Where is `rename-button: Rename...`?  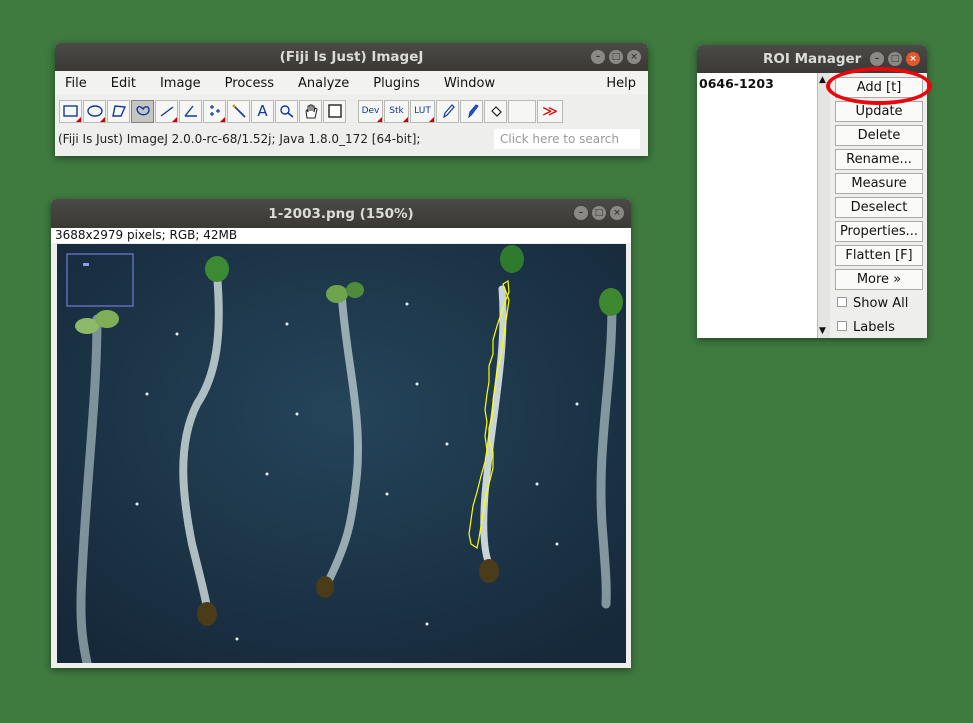
rename-button: Rename... is located at coordinates (879, 159).